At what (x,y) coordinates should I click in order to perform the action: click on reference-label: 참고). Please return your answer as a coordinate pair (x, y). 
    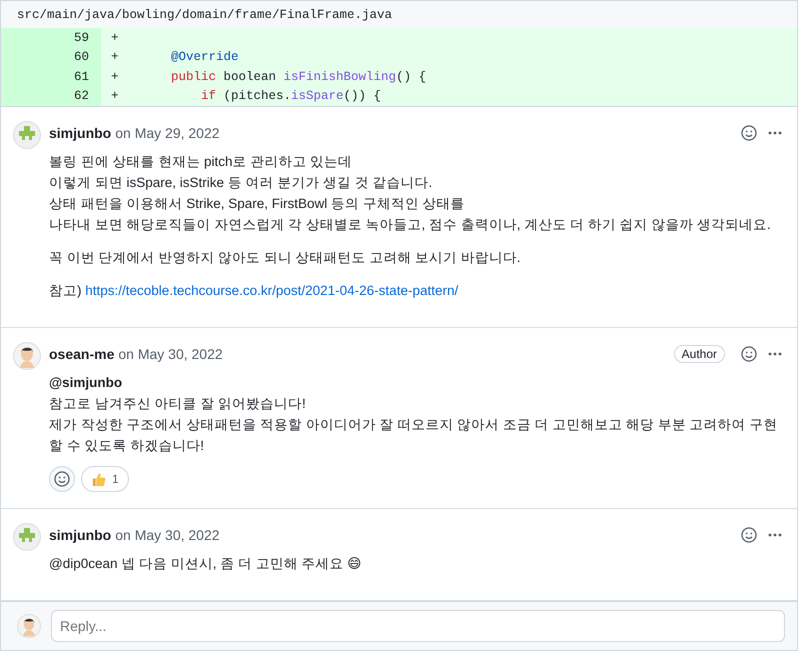
    Looking at the image, I should click on (65, 290).